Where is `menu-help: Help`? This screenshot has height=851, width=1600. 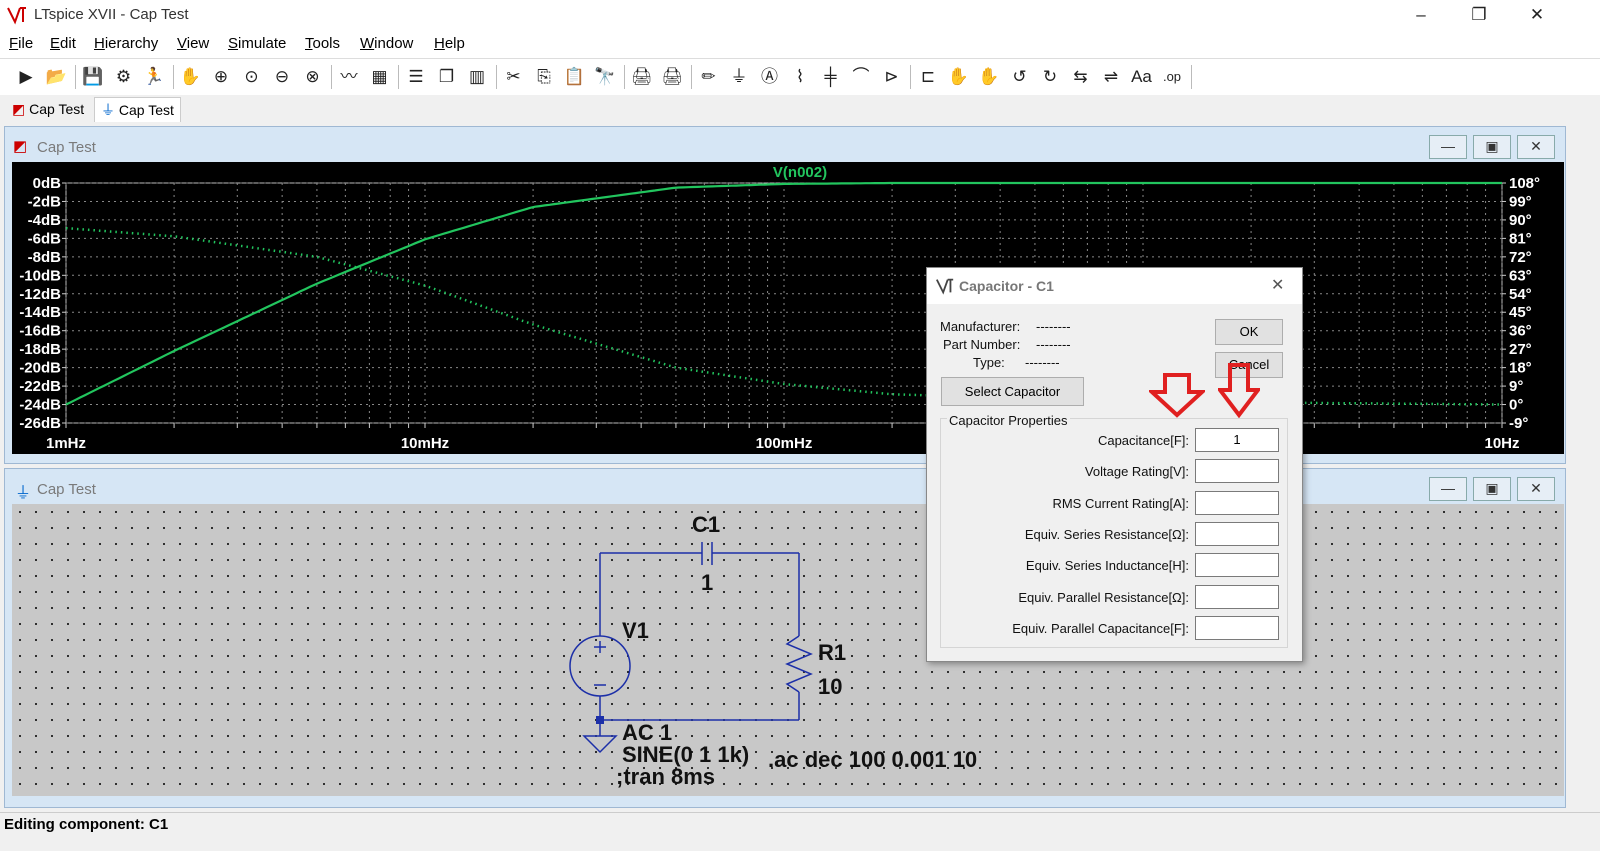 menu-help: Help is located at coordinates (449, 43).